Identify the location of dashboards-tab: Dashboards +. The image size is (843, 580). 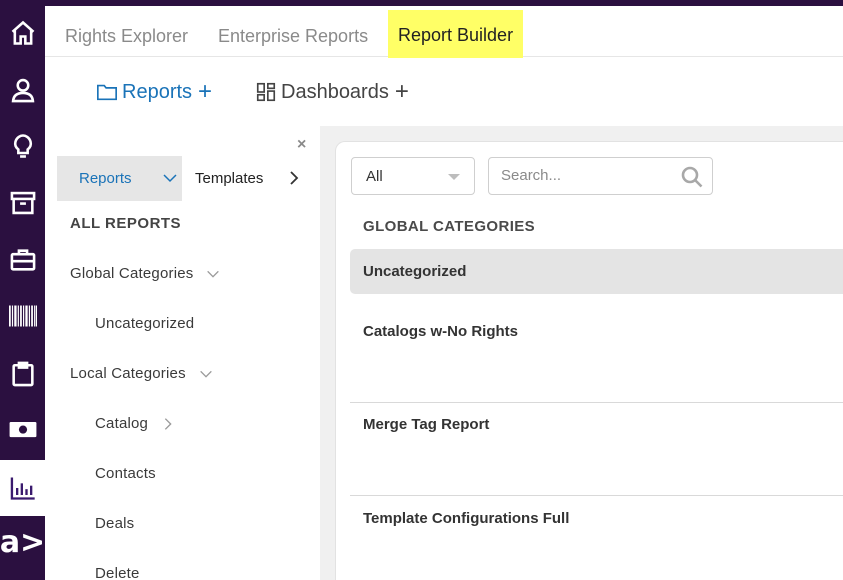
(332, 92).